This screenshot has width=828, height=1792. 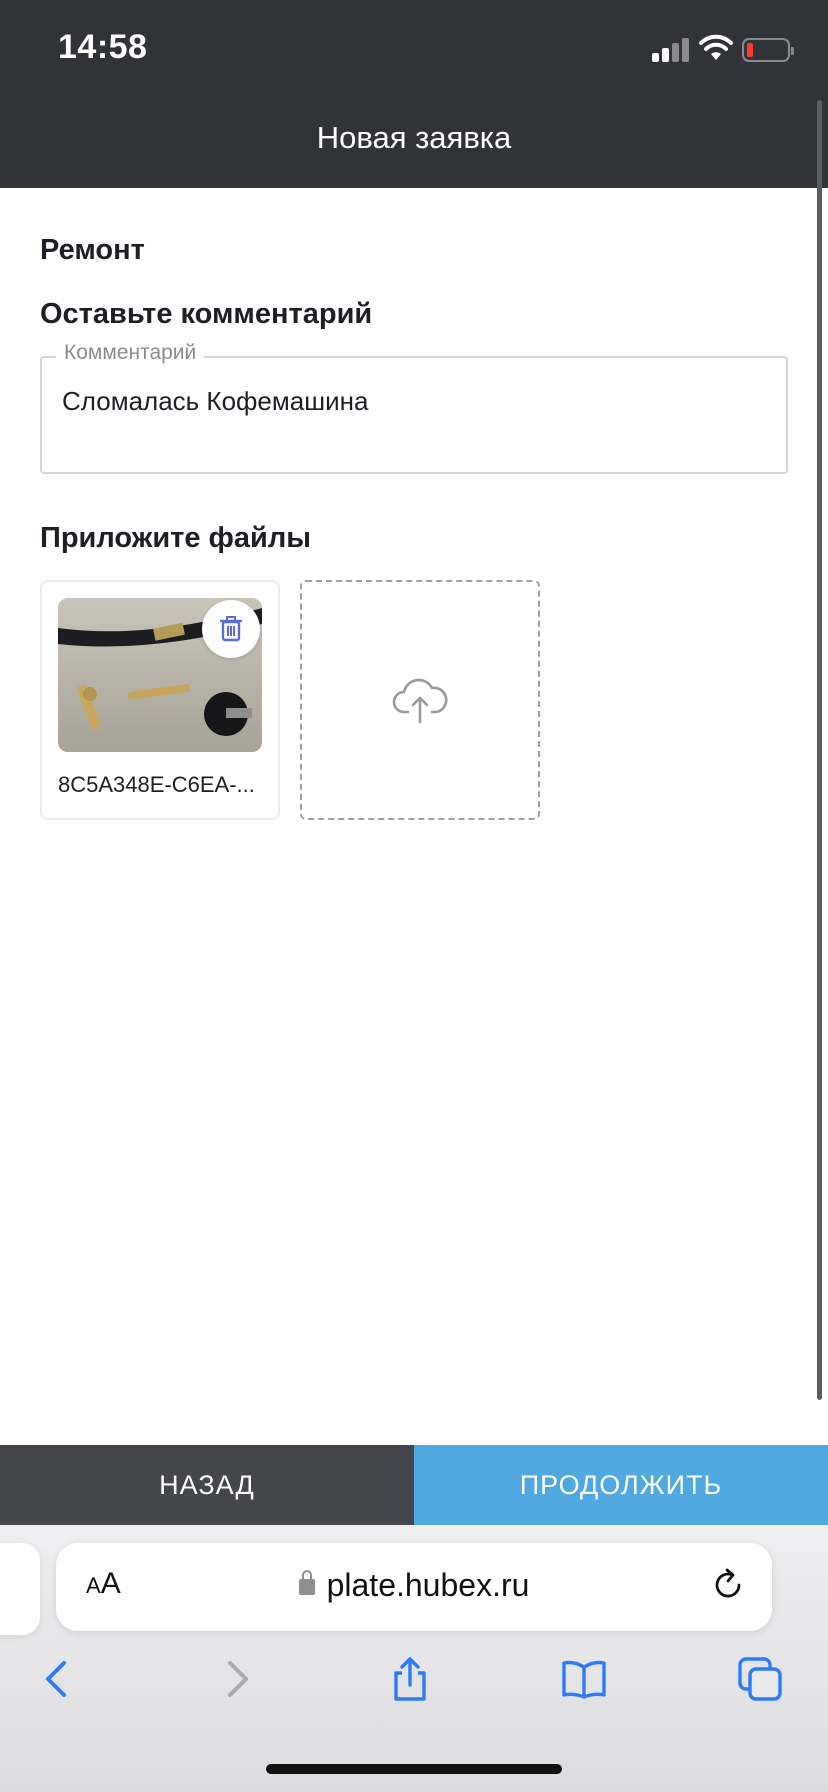 What do you see at coordinates (410, 1679) in the screenshot?
I see `share-icon` at bounding box center [410, 1679].